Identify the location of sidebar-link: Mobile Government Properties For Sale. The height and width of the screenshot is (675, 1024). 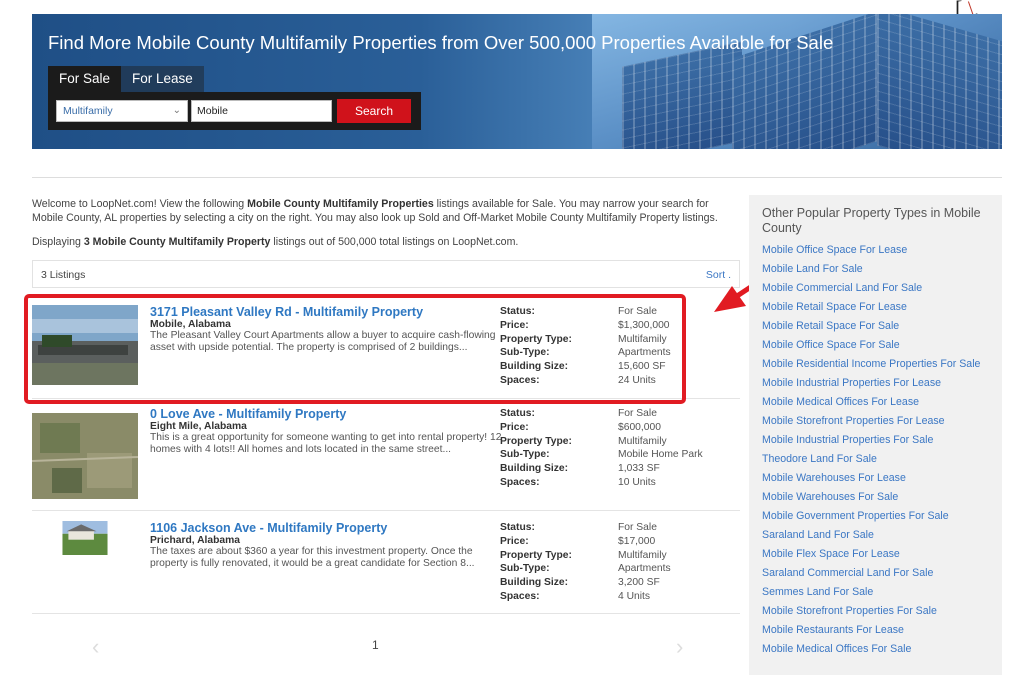
(871, 519).